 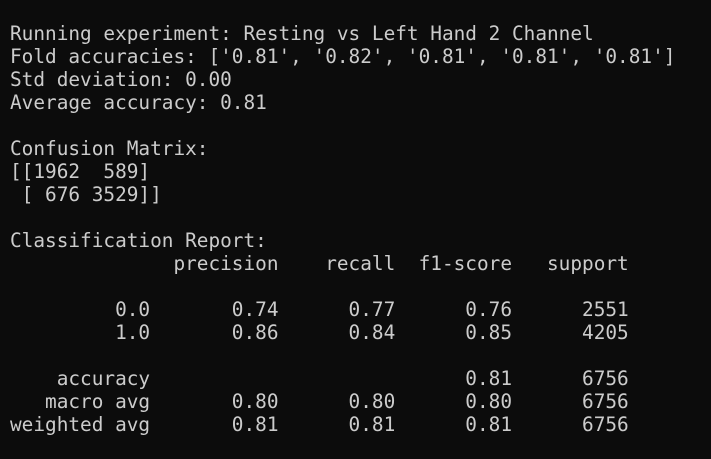 I want to click on confusion-matrix-heading: Confusion Matrix:, so click(x=109, y=148).